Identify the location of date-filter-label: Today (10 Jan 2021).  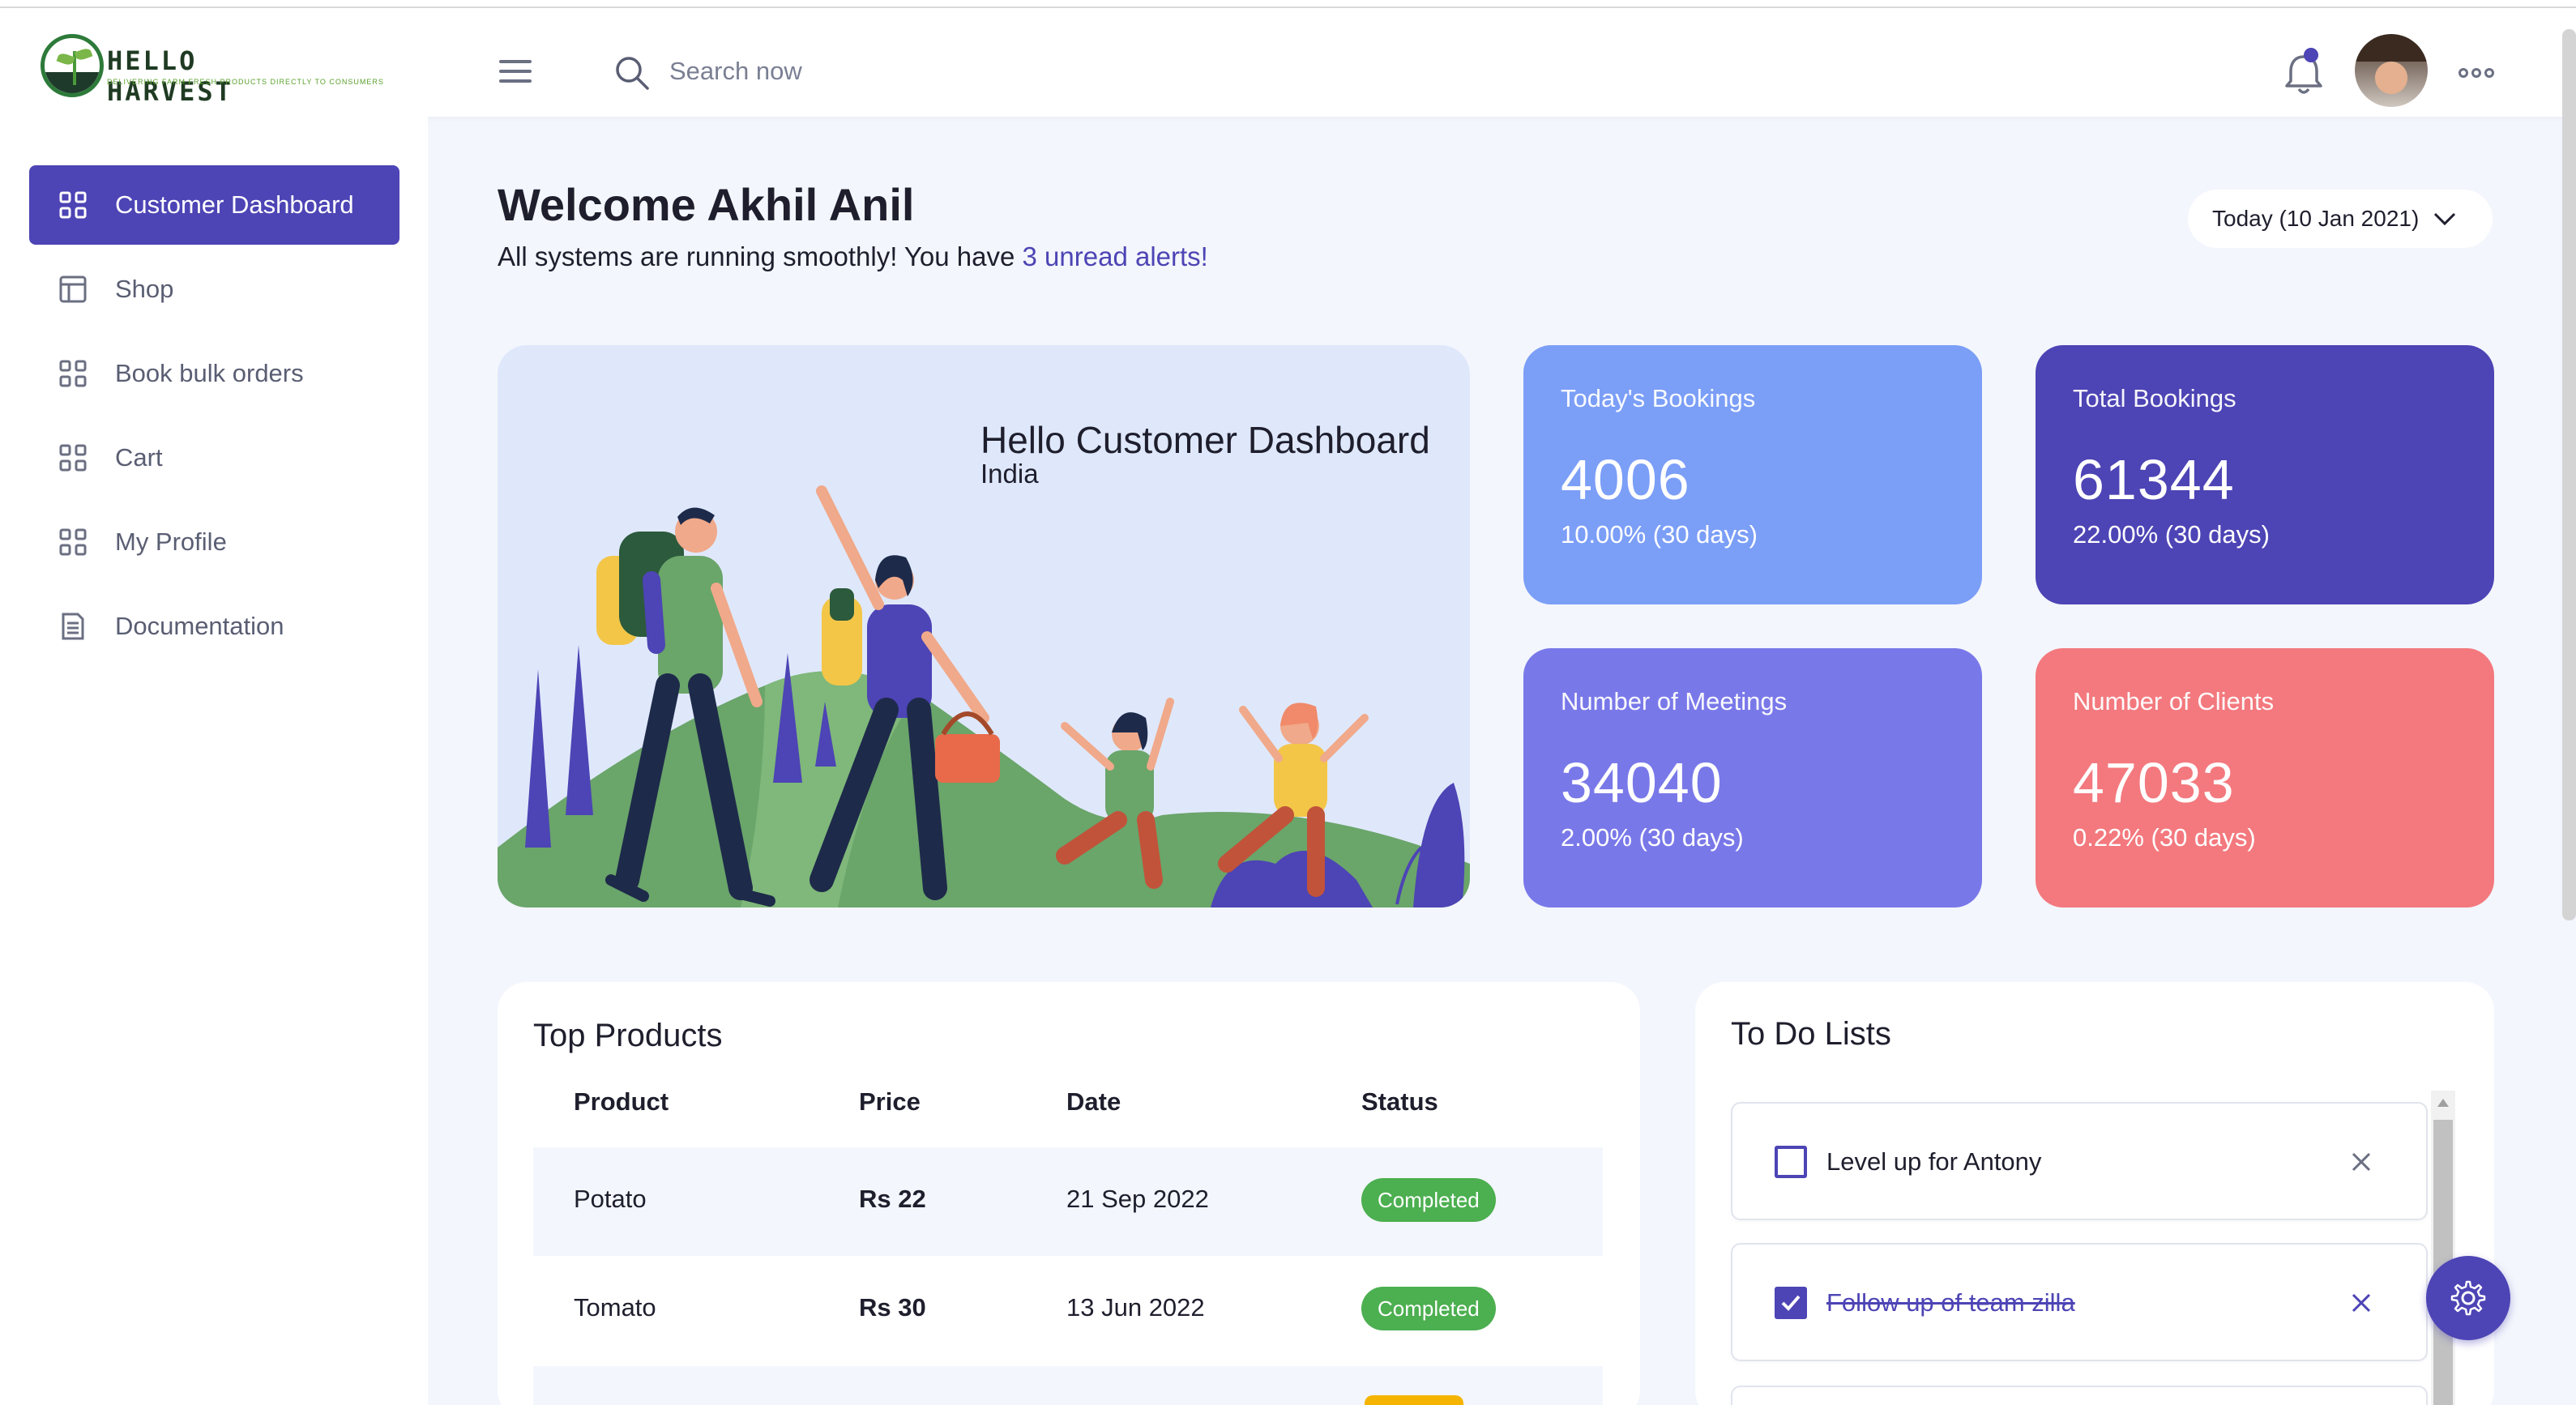
(2316, 218).